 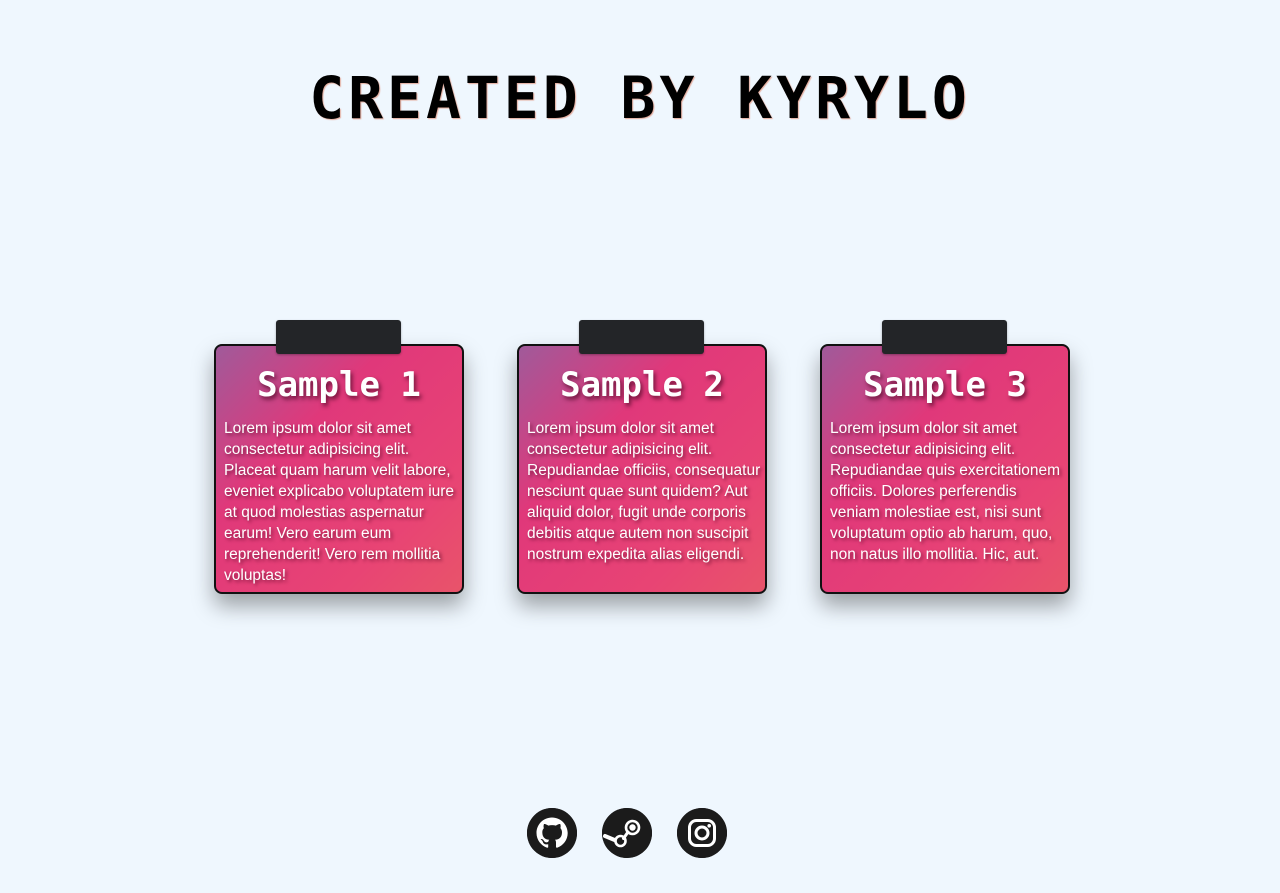 I want to click on card-title: Sample 2, so click(x=642, y=385).